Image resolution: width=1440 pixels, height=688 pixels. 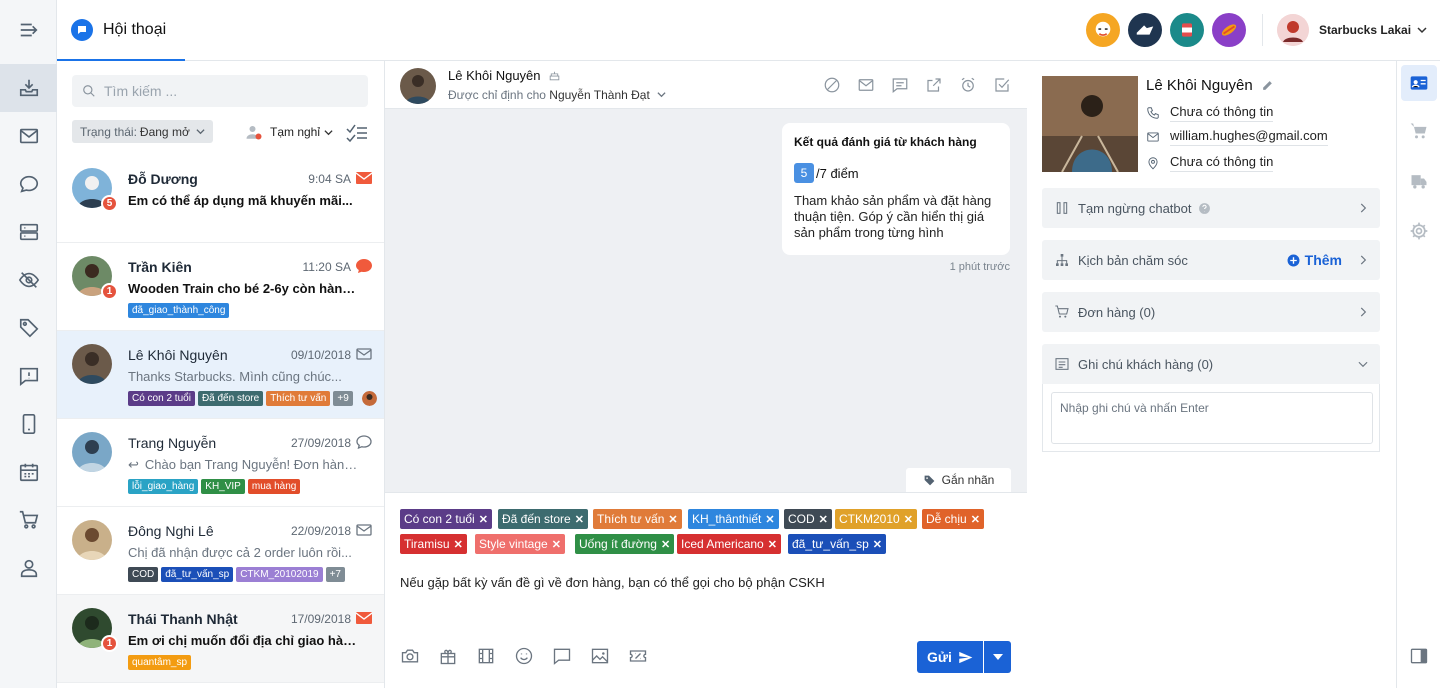 What do you see at coordinates (934, 85) in the screenshot?
I see `external-link-icon` at bounding box center [934, 85].